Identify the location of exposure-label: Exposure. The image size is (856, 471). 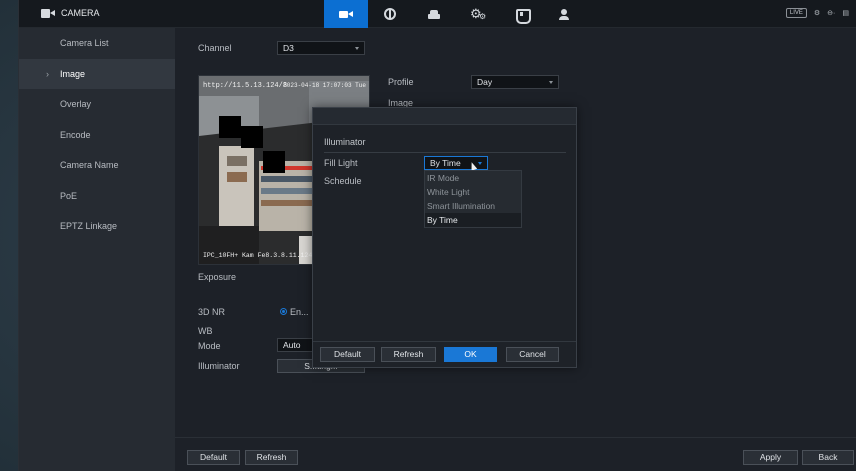
(217, 277).